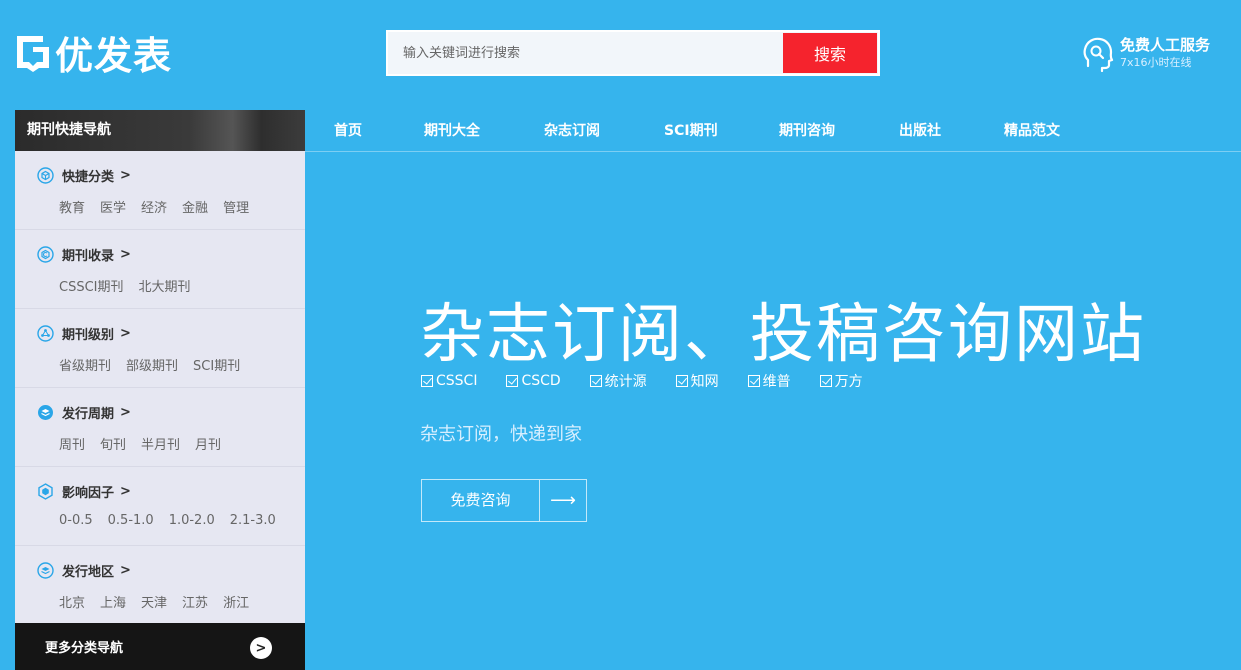 Image resolution: width=1241 pixels, height=670 pixels. Describe the element at coordinates (656, 381) in the screenshot. I see `index-checklist: CSSCI CSCD 统计源 知网 维普 万方` at that location.